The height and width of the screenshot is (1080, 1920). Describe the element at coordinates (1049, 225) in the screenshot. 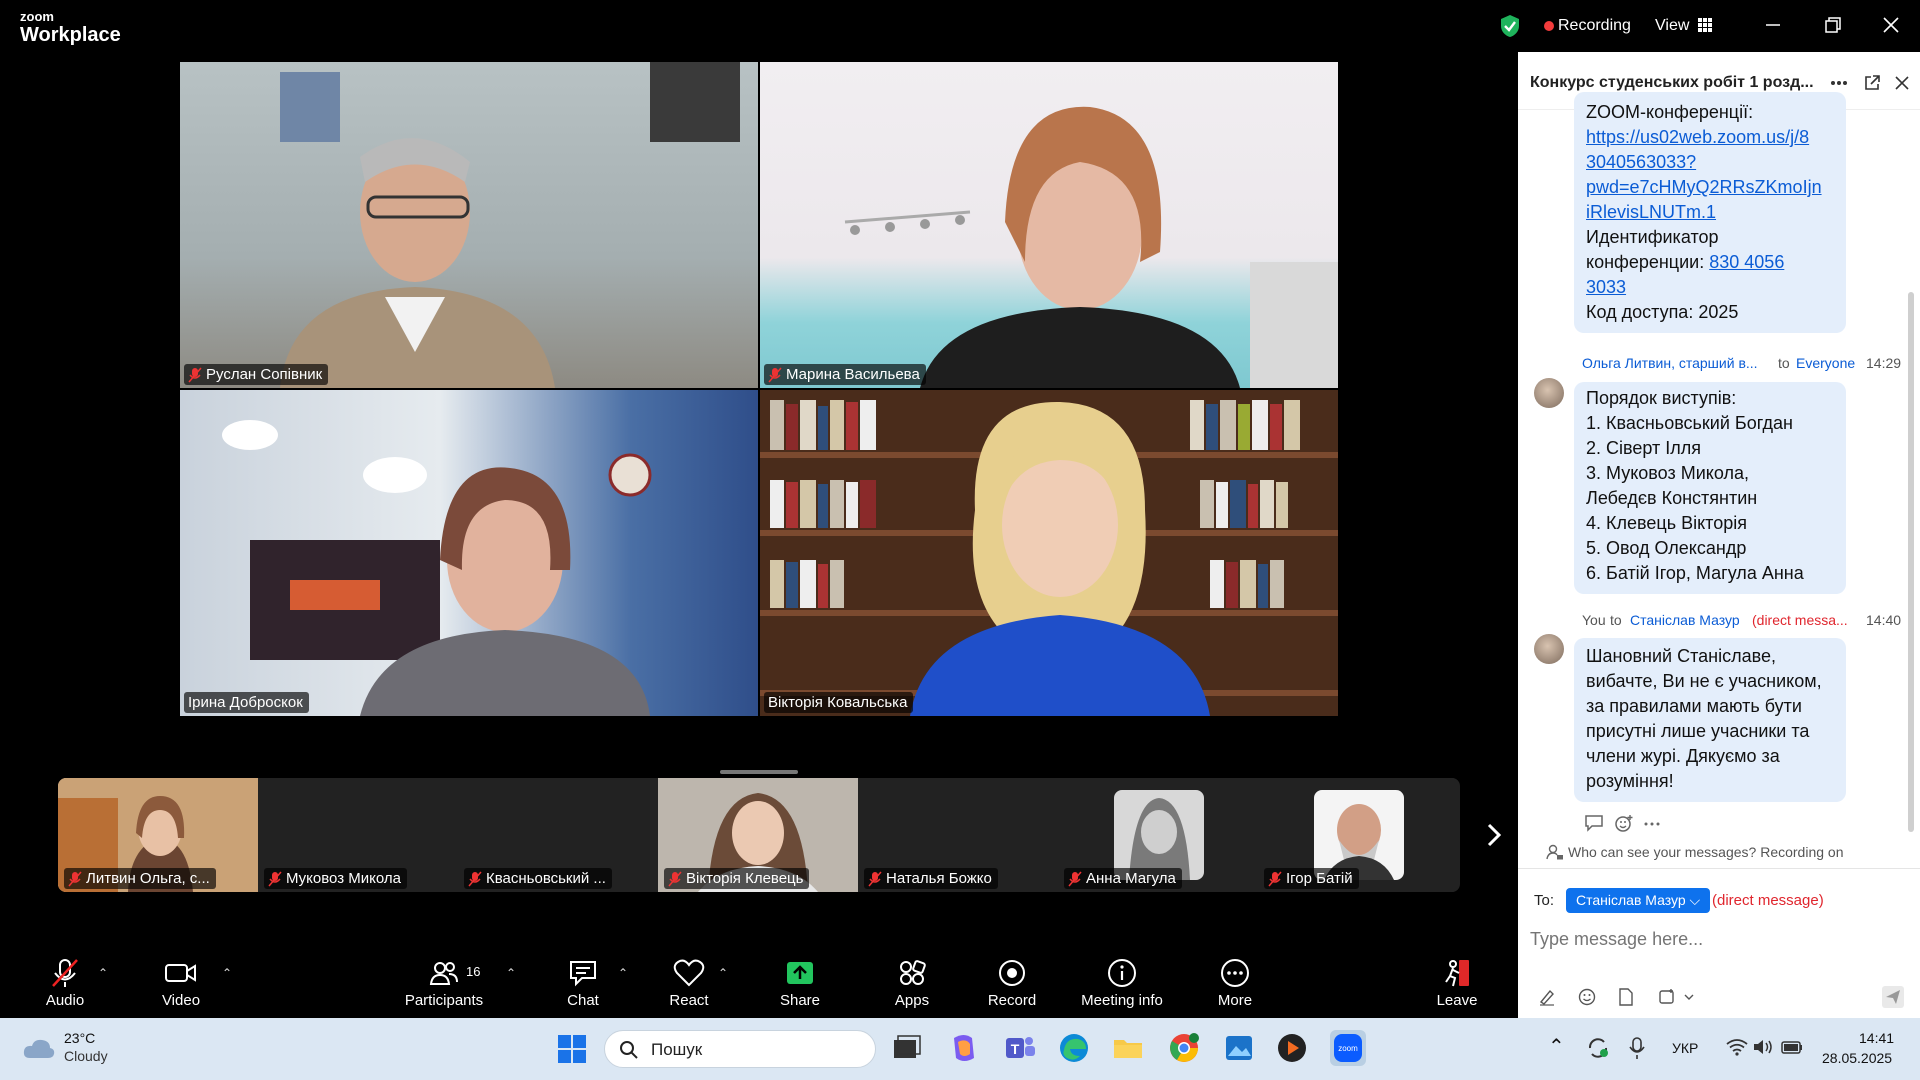

I see `video-tile: Марина Васильева` at that location.